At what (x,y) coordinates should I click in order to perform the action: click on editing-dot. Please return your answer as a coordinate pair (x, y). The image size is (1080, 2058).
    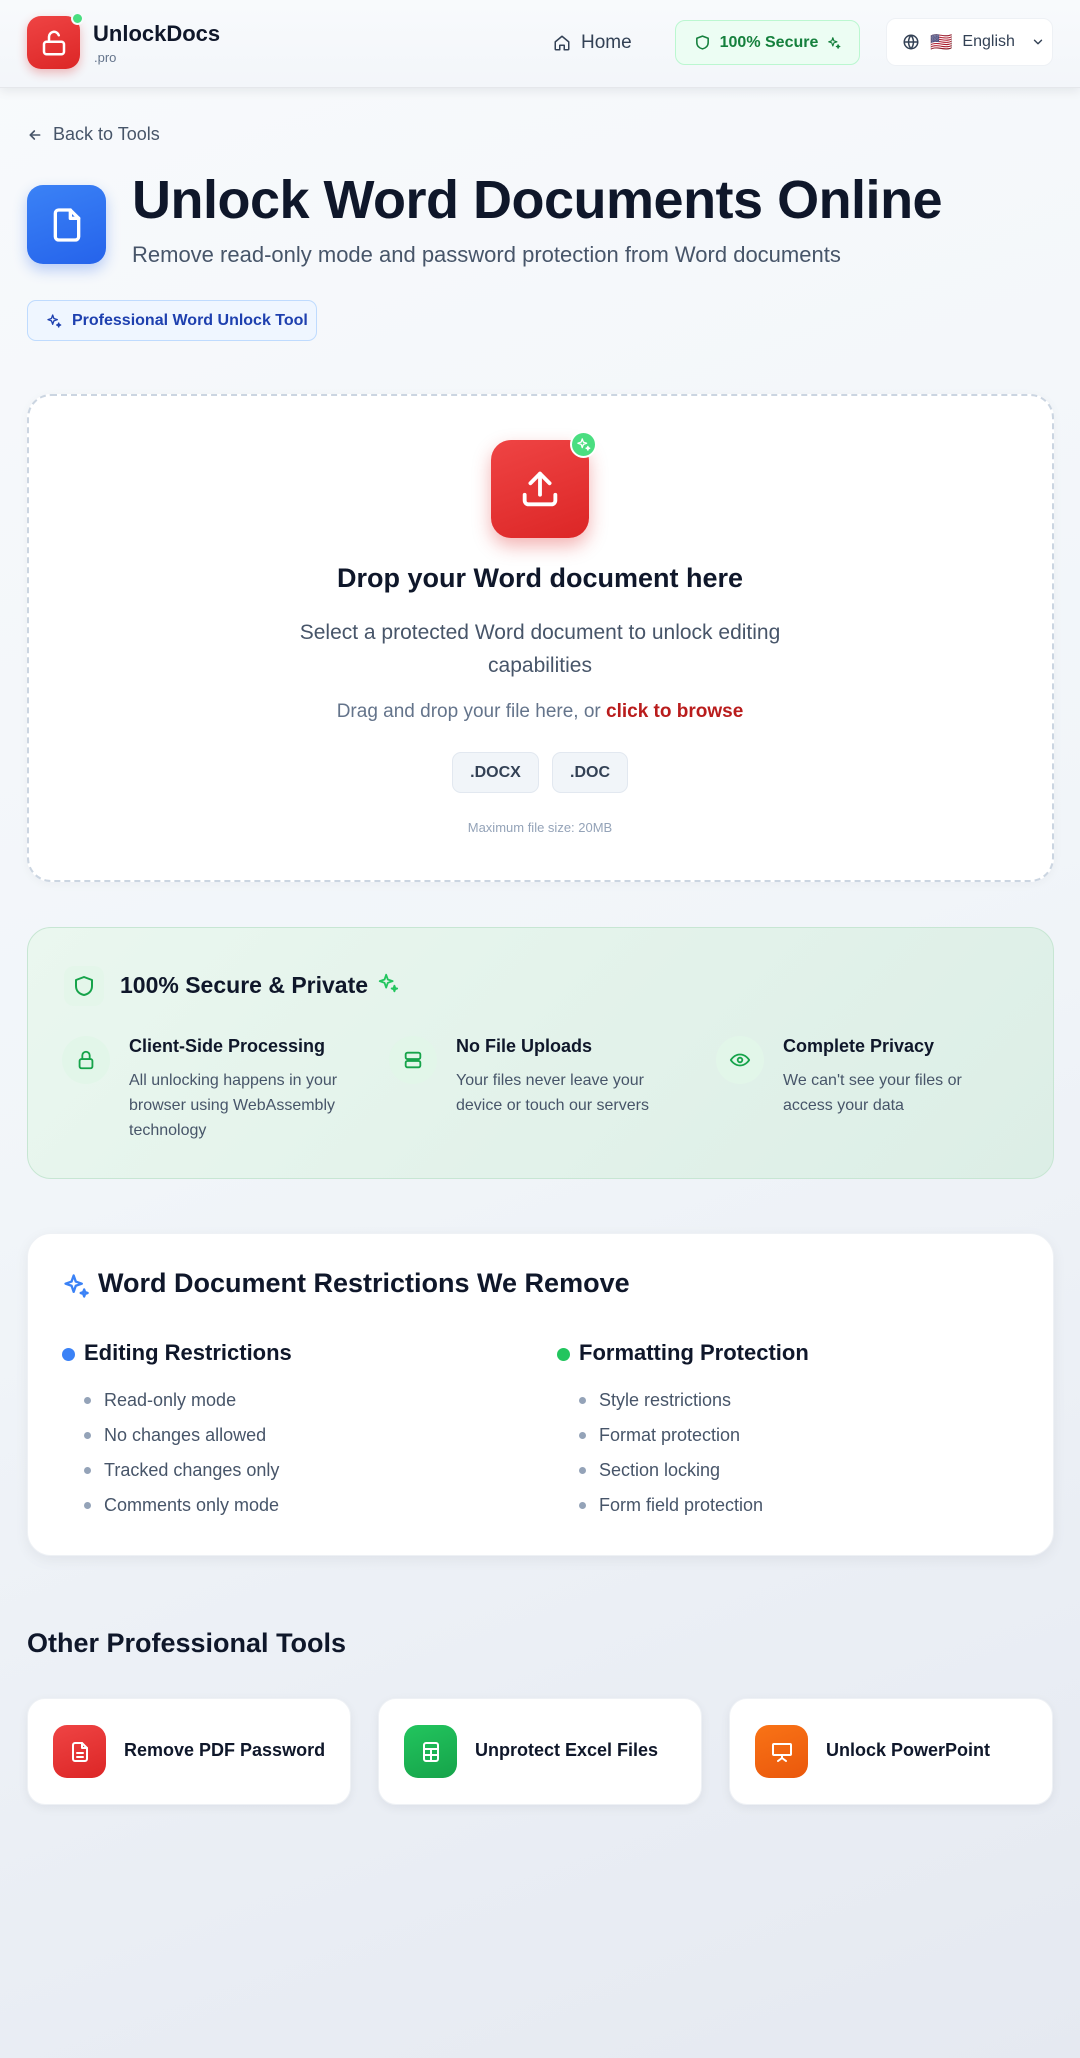
    Looking at the image, I should click on (68, 1354).